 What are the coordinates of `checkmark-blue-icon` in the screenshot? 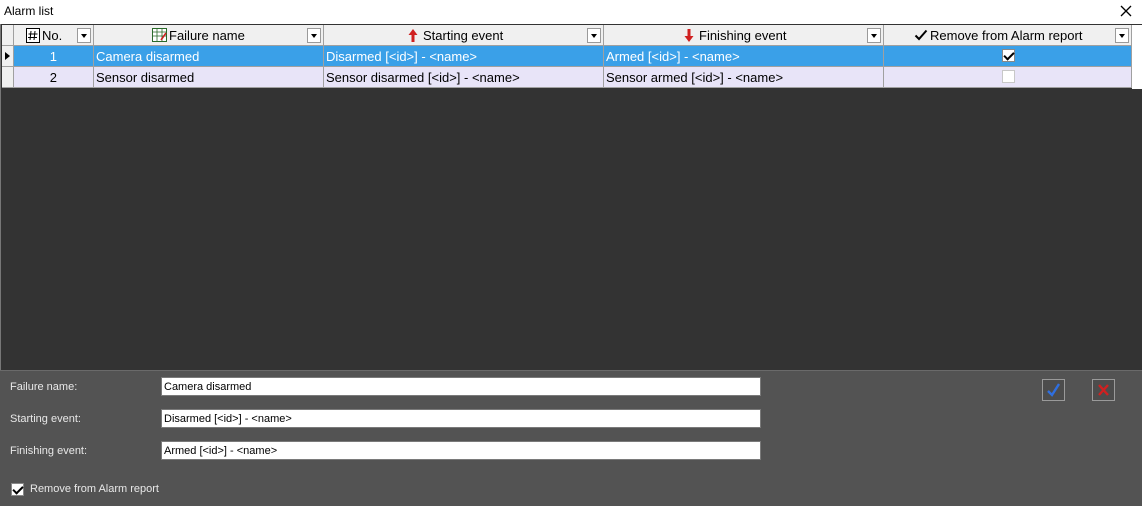 It's located at (1053, 393).